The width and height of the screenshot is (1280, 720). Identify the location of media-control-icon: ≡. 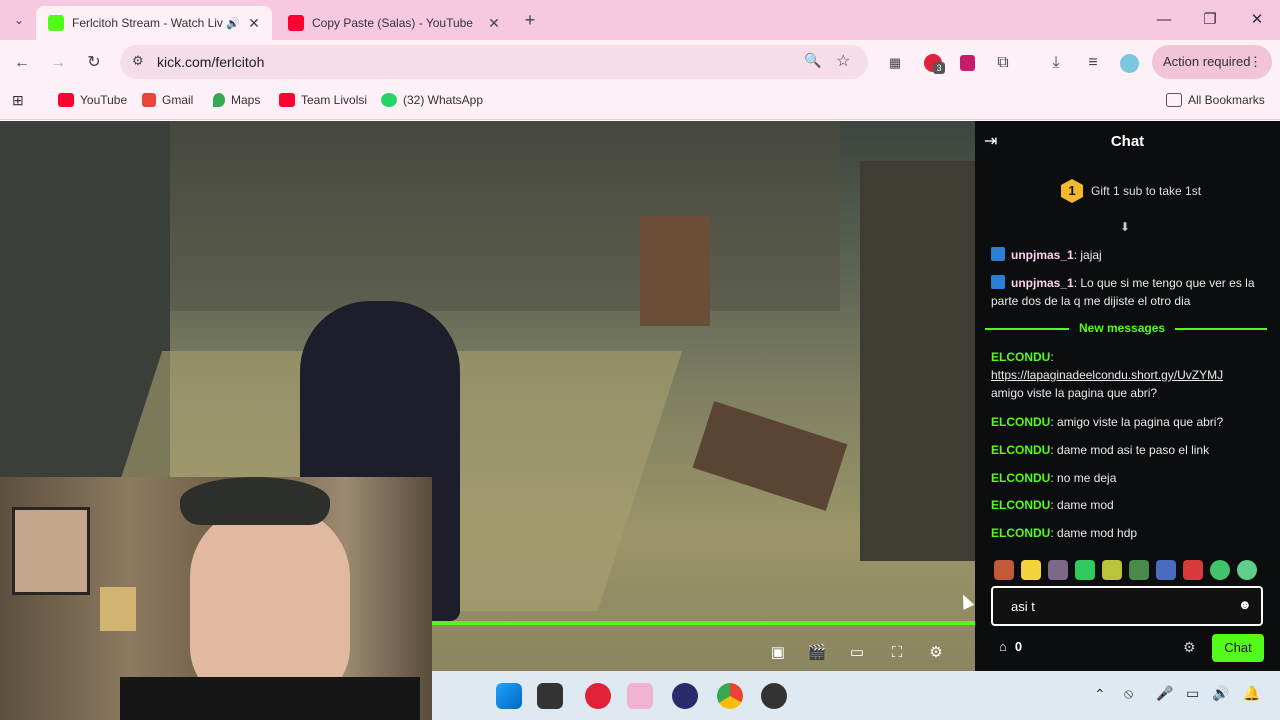
(1093, 63).